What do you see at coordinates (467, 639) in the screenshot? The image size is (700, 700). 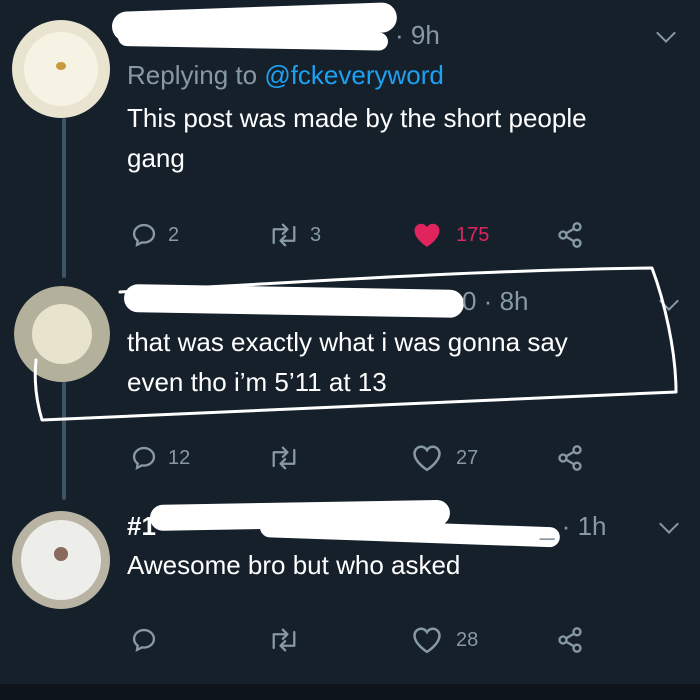 I see `like-count: 28` at bounding box center [467, 639].